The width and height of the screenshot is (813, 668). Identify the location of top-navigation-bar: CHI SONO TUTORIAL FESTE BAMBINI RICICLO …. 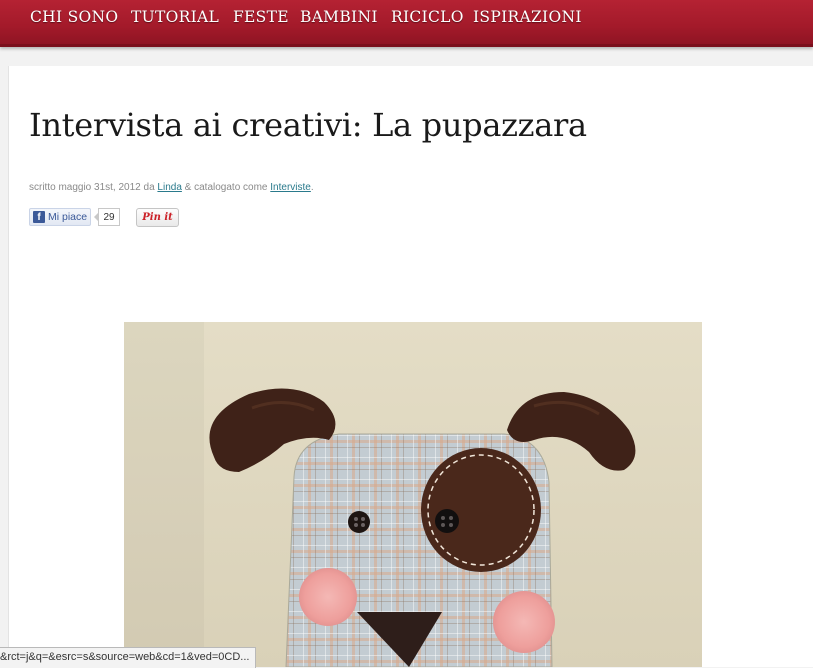
(406, 23).